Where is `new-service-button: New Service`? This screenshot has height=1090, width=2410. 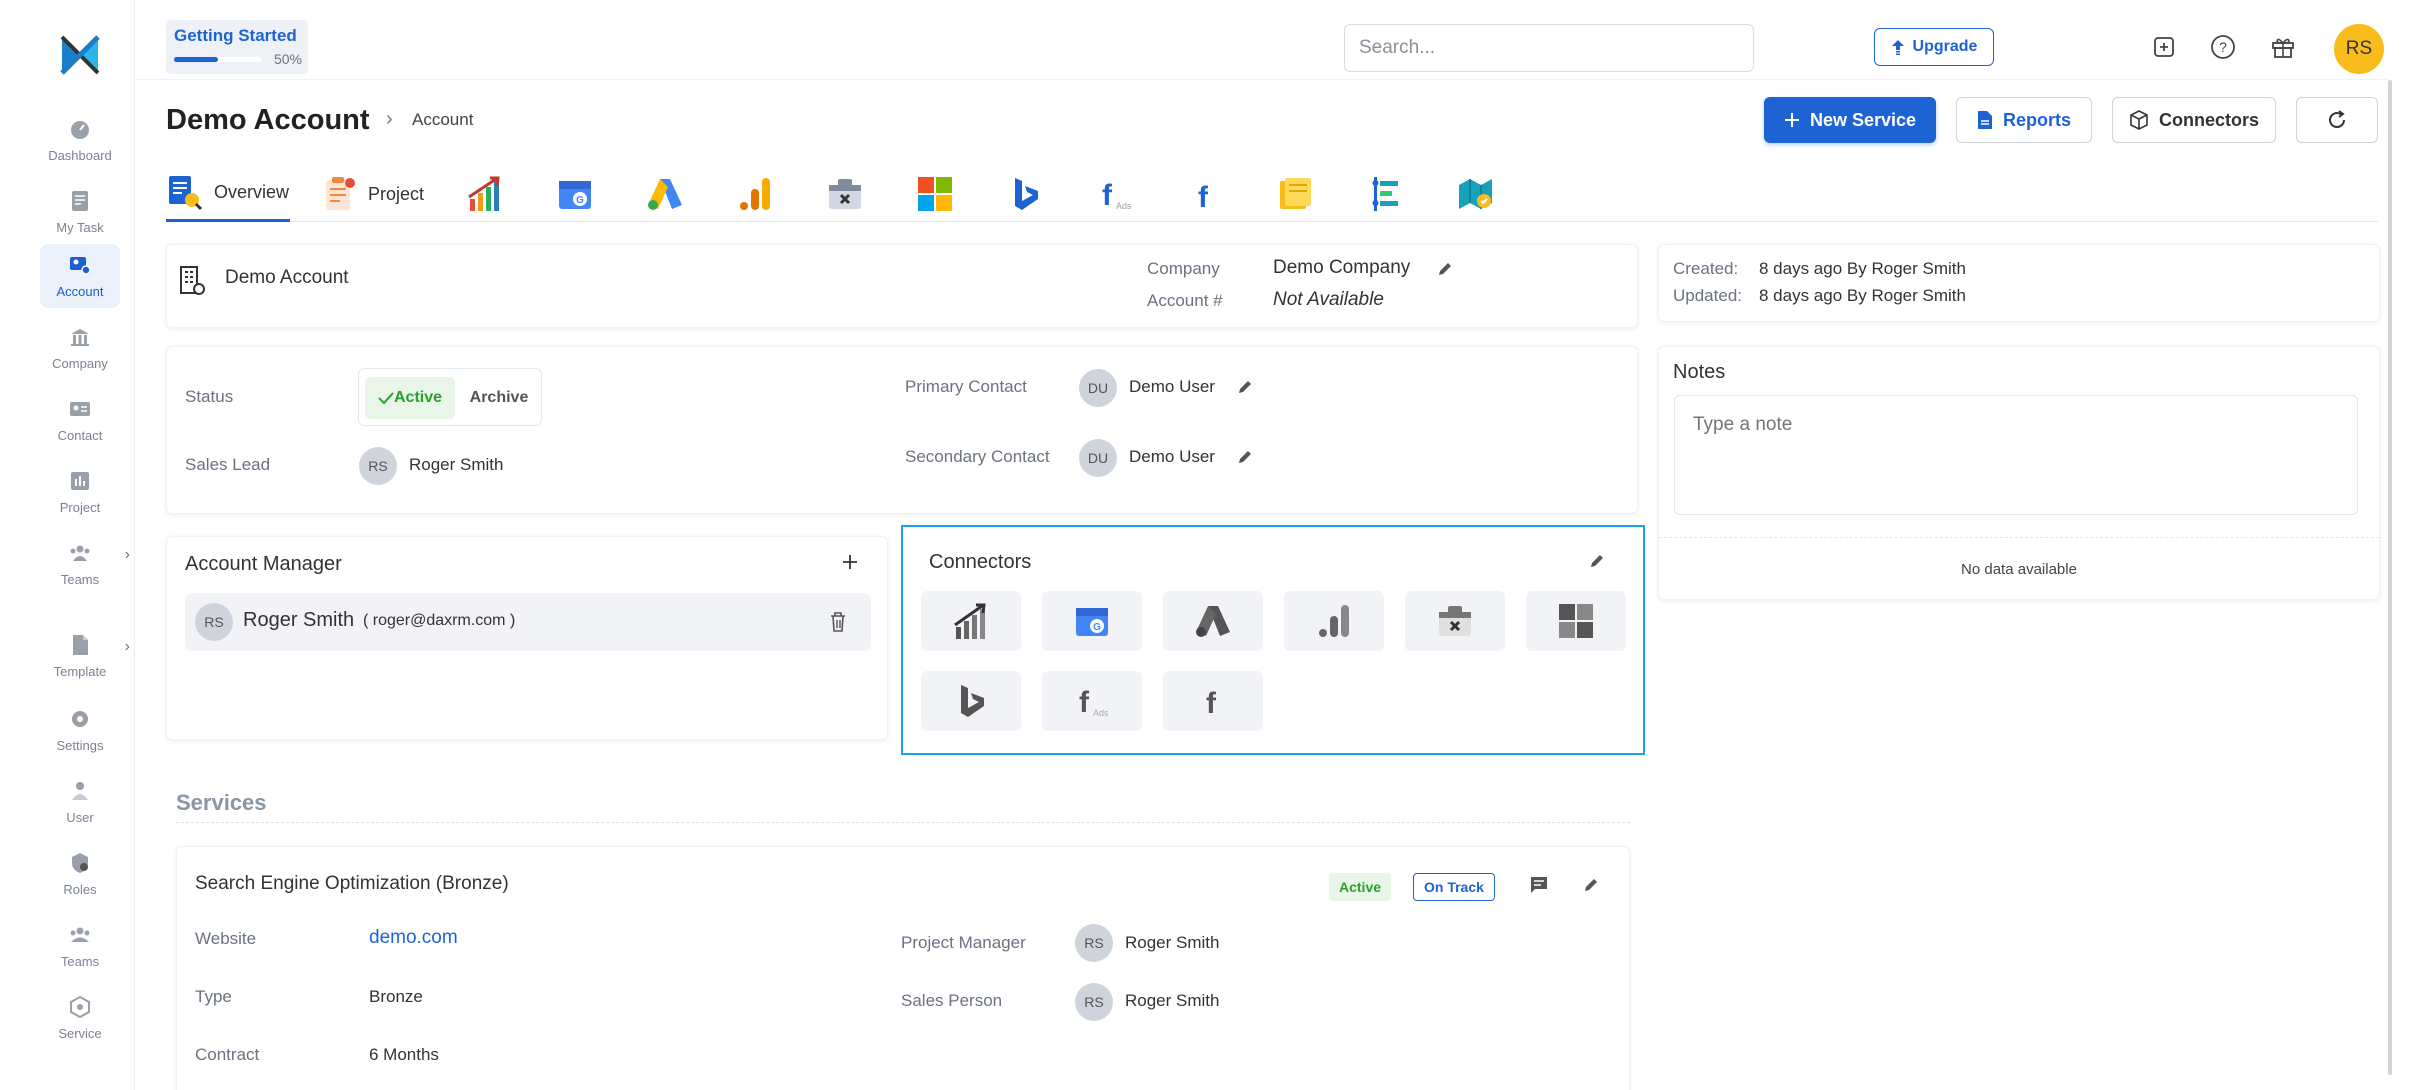
new-service-button: New Service is located at coordinates (1850, 120).